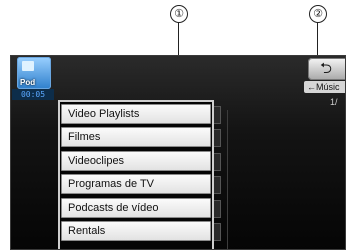 This screenshot has width=346, height=250. Describe the element at coordinates (179, 14) in the screenshot. I see `callout-1: ①` at that location.